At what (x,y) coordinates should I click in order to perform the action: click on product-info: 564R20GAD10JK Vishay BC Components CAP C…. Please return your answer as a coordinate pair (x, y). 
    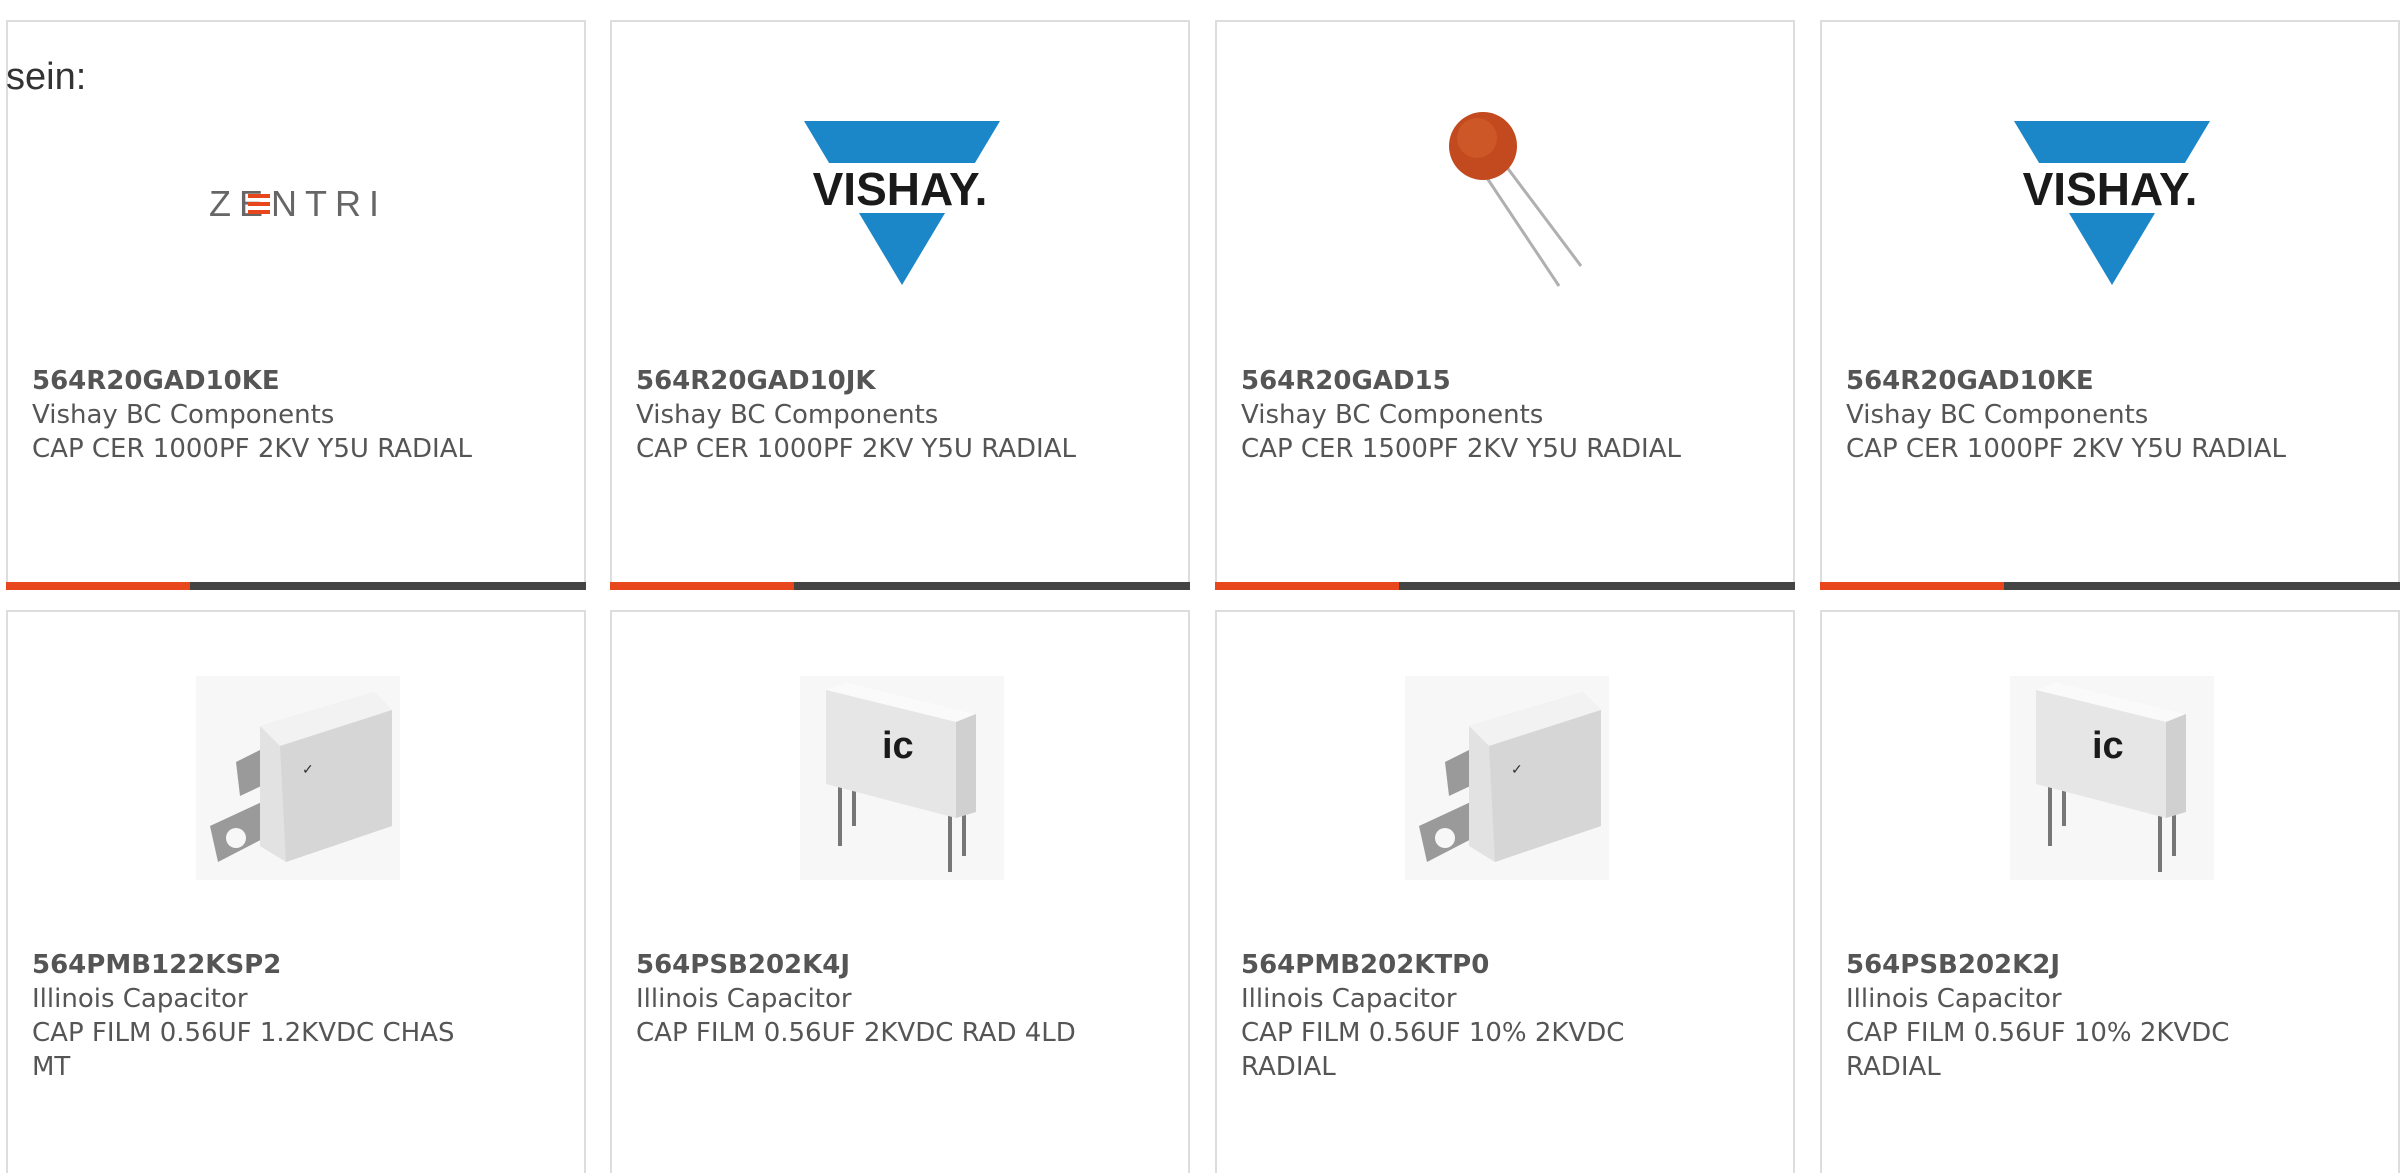
    Looking at the image, I should click on (896, 415).